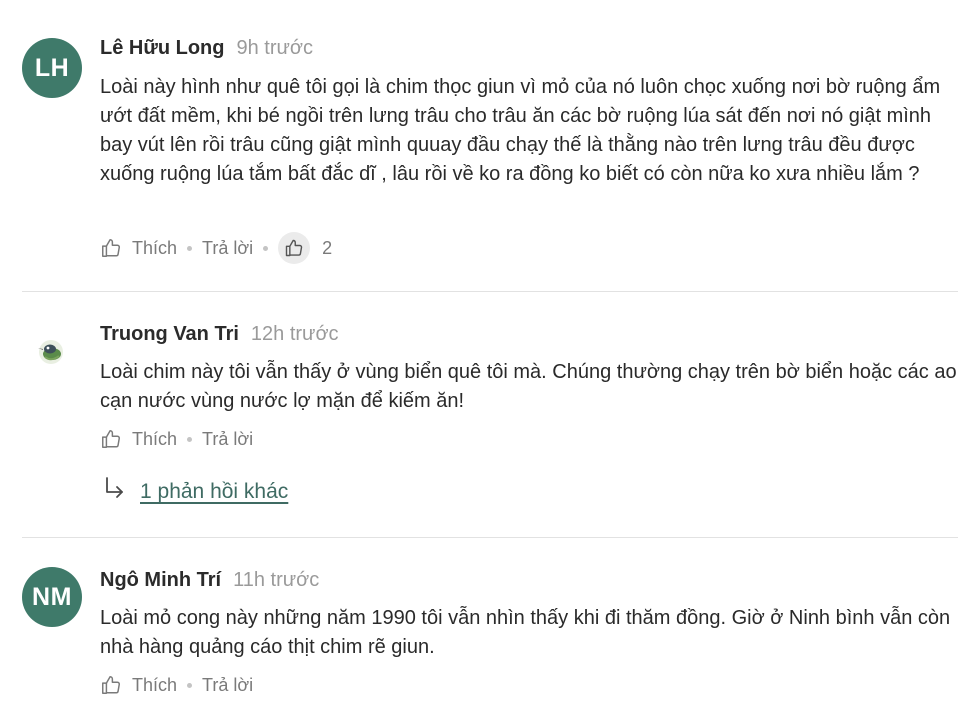 The image size is (980, 712). I want to click on comment-actions: Thích Trả lời 2, so click(216, 248).